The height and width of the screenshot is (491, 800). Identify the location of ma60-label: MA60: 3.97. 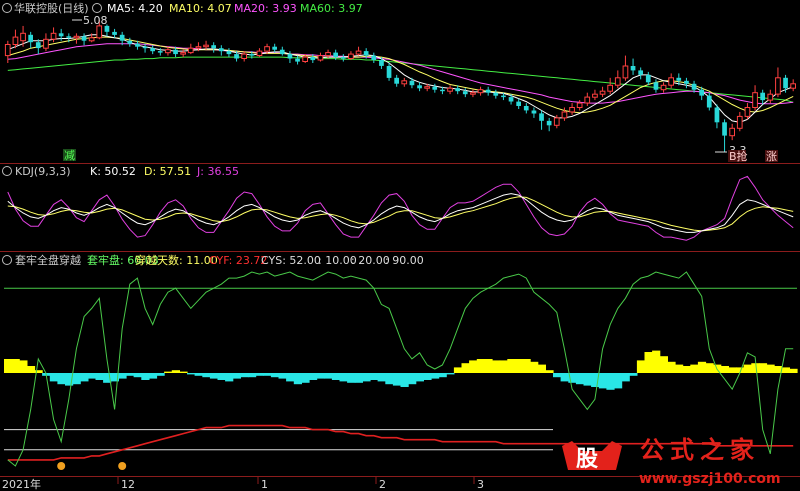
(331, 8).